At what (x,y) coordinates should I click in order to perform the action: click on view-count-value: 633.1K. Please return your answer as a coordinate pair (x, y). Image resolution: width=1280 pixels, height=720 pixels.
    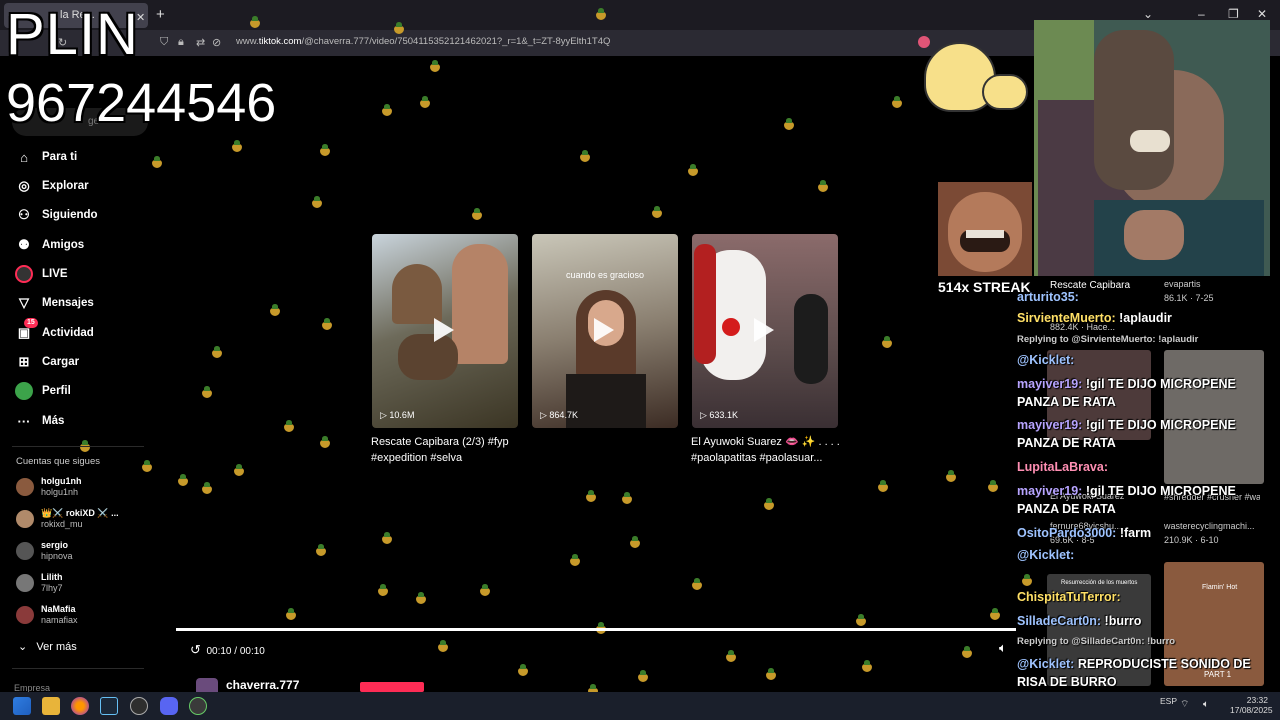
    Looking at the image, I should click on (723, 415).